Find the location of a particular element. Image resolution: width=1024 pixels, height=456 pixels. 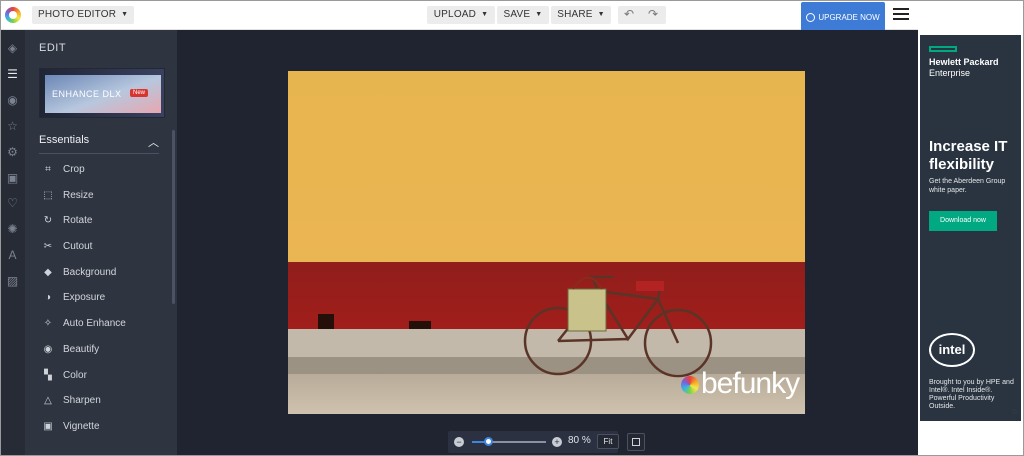

upload-button: UPLOAD ▼ is located at coordinates (461, 15).